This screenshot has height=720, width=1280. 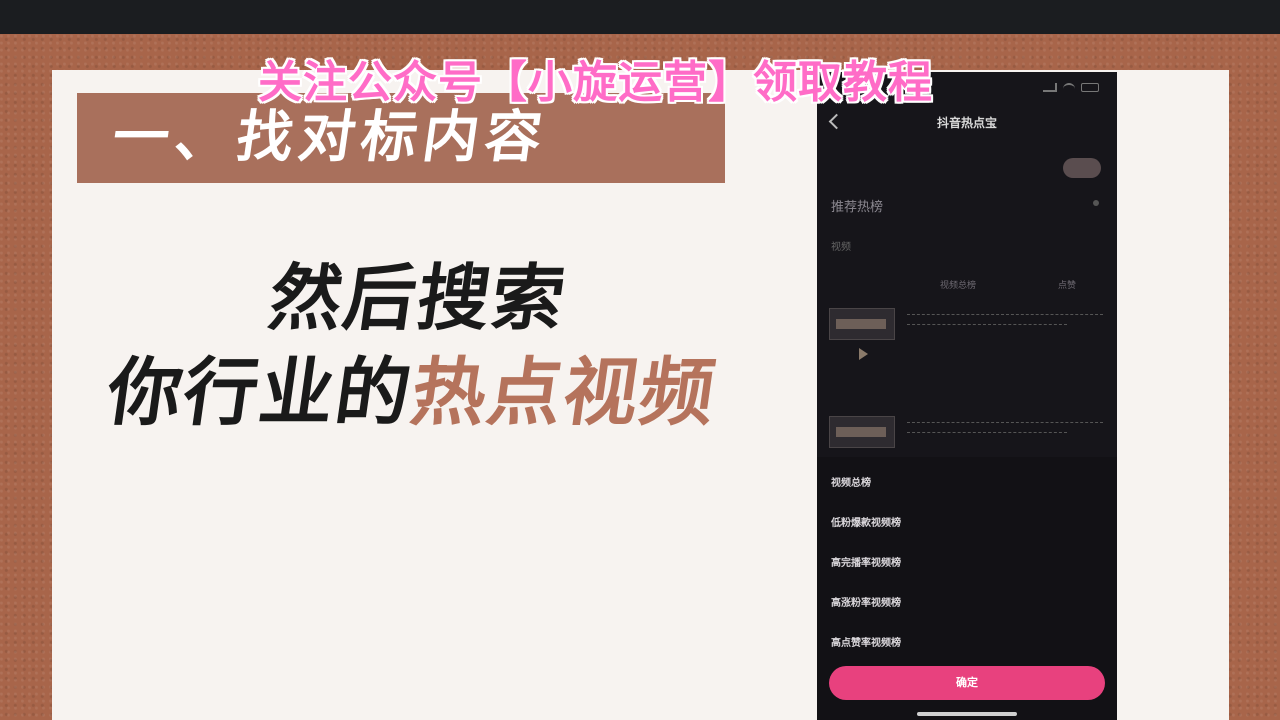 I want to click on section-title: 一、找对标内容, so click(x=330, y=137).